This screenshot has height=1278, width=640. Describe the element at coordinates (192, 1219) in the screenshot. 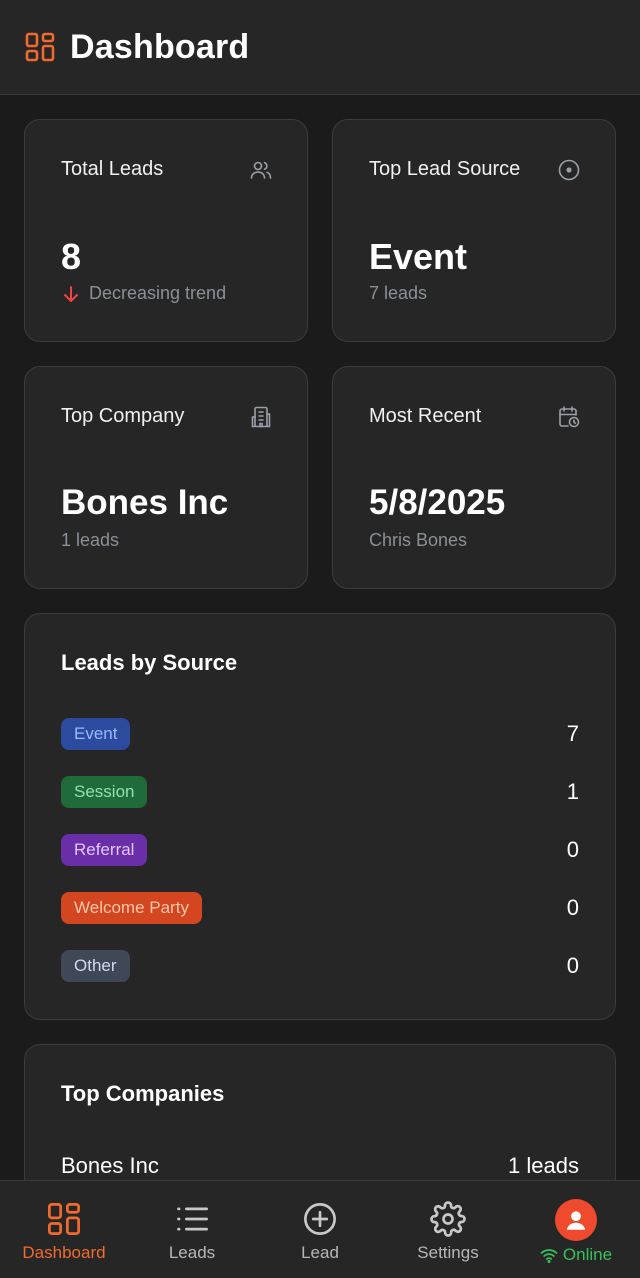

I see `list-icon` at that location.